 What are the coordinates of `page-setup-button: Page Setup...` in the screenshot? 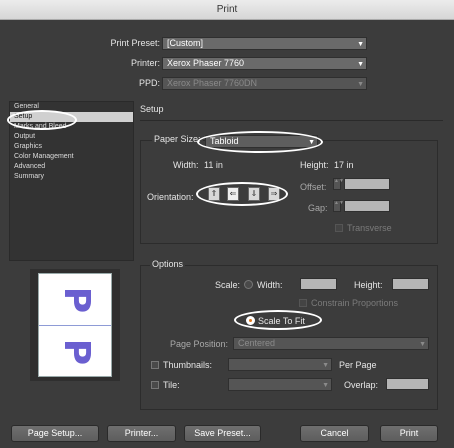 It's located at (55, 433).